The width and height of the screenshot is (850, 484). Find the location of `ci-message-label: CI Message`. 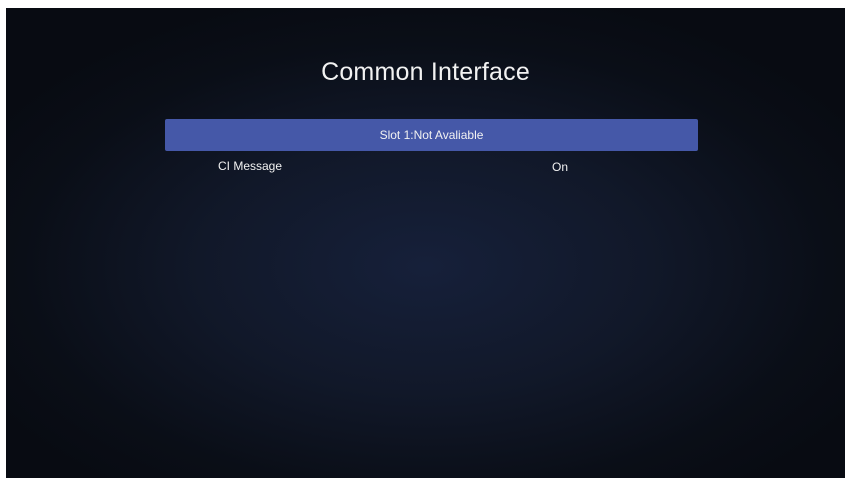

ci-message-label: CI Message is located at coordinates (250, 166).